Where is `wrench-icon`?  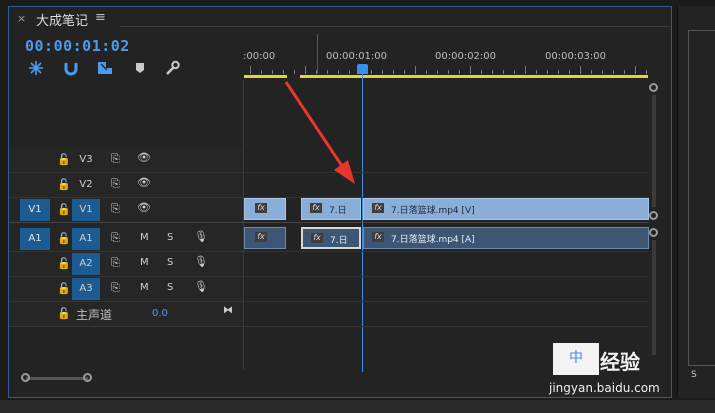 wrench-icon is located at coordinates (172, 68).